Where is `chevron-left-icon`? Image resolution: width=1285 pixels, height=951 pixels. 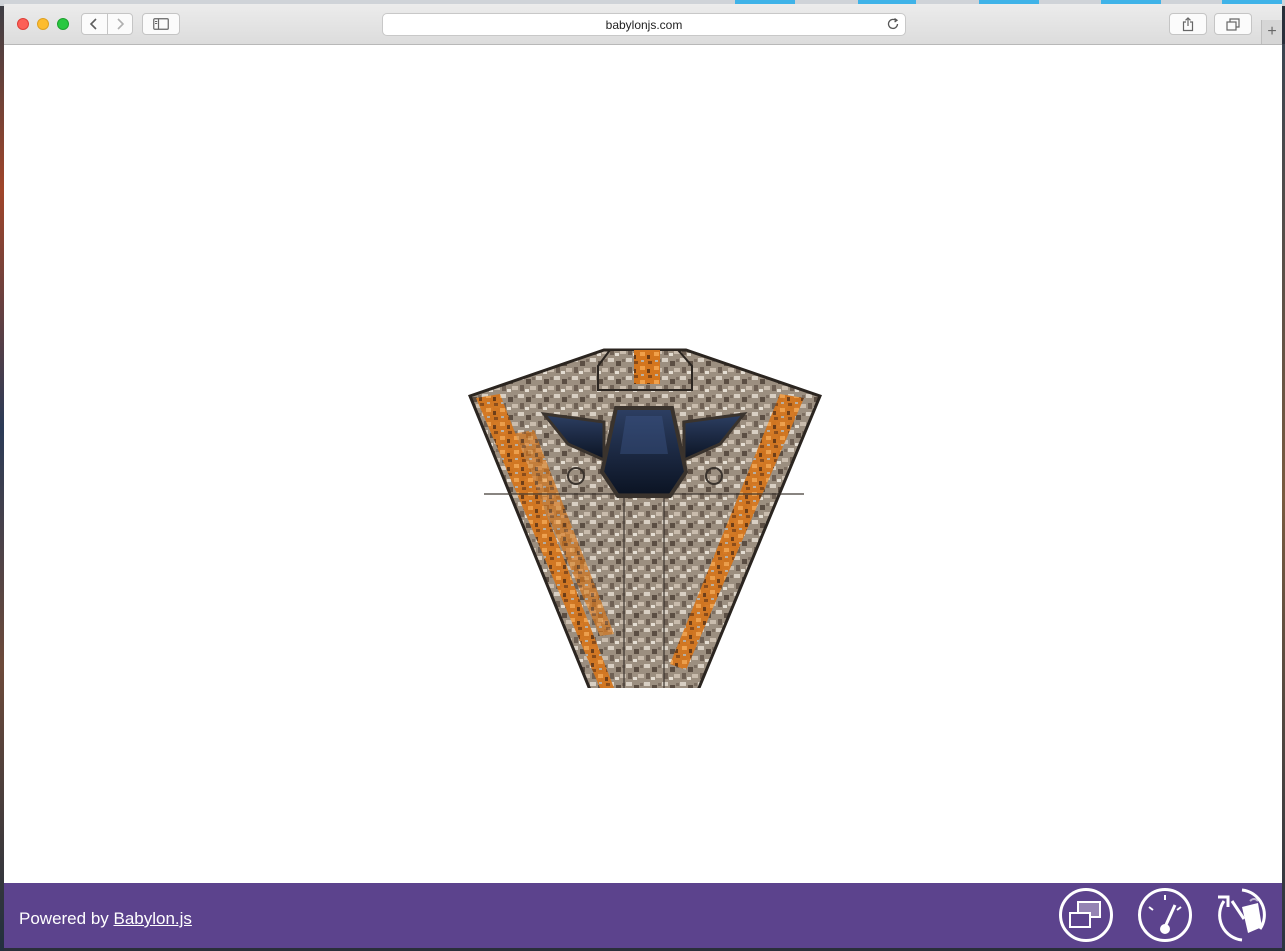 chevron-left-icon is located at coordinates (93, 24).